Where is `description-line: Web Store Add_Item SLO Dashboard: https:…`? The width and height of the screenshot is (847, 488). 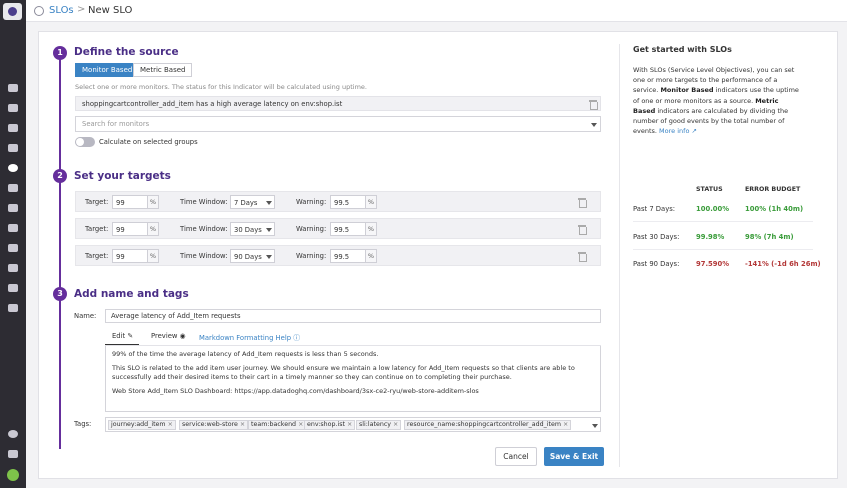
description-line: Web Store Add_Item SLO Dashboard: https:… is located at coordinates (295, 391).